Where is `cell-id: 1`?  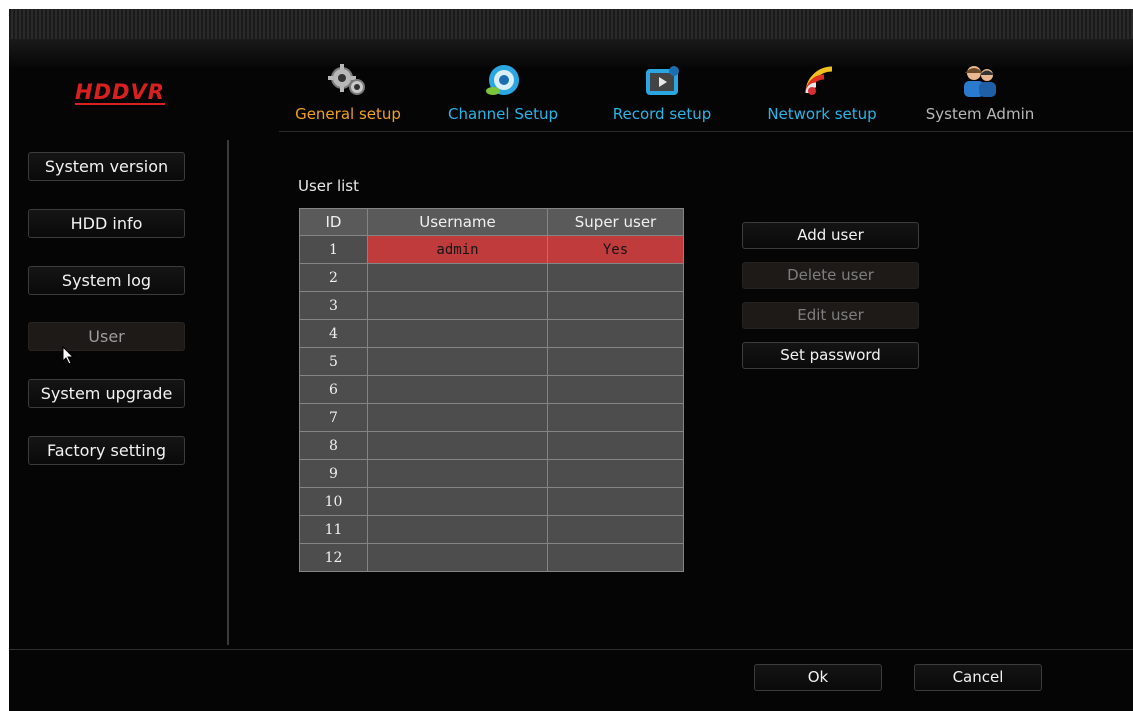
cell-id: 1 is located at coordinates (333, 249).